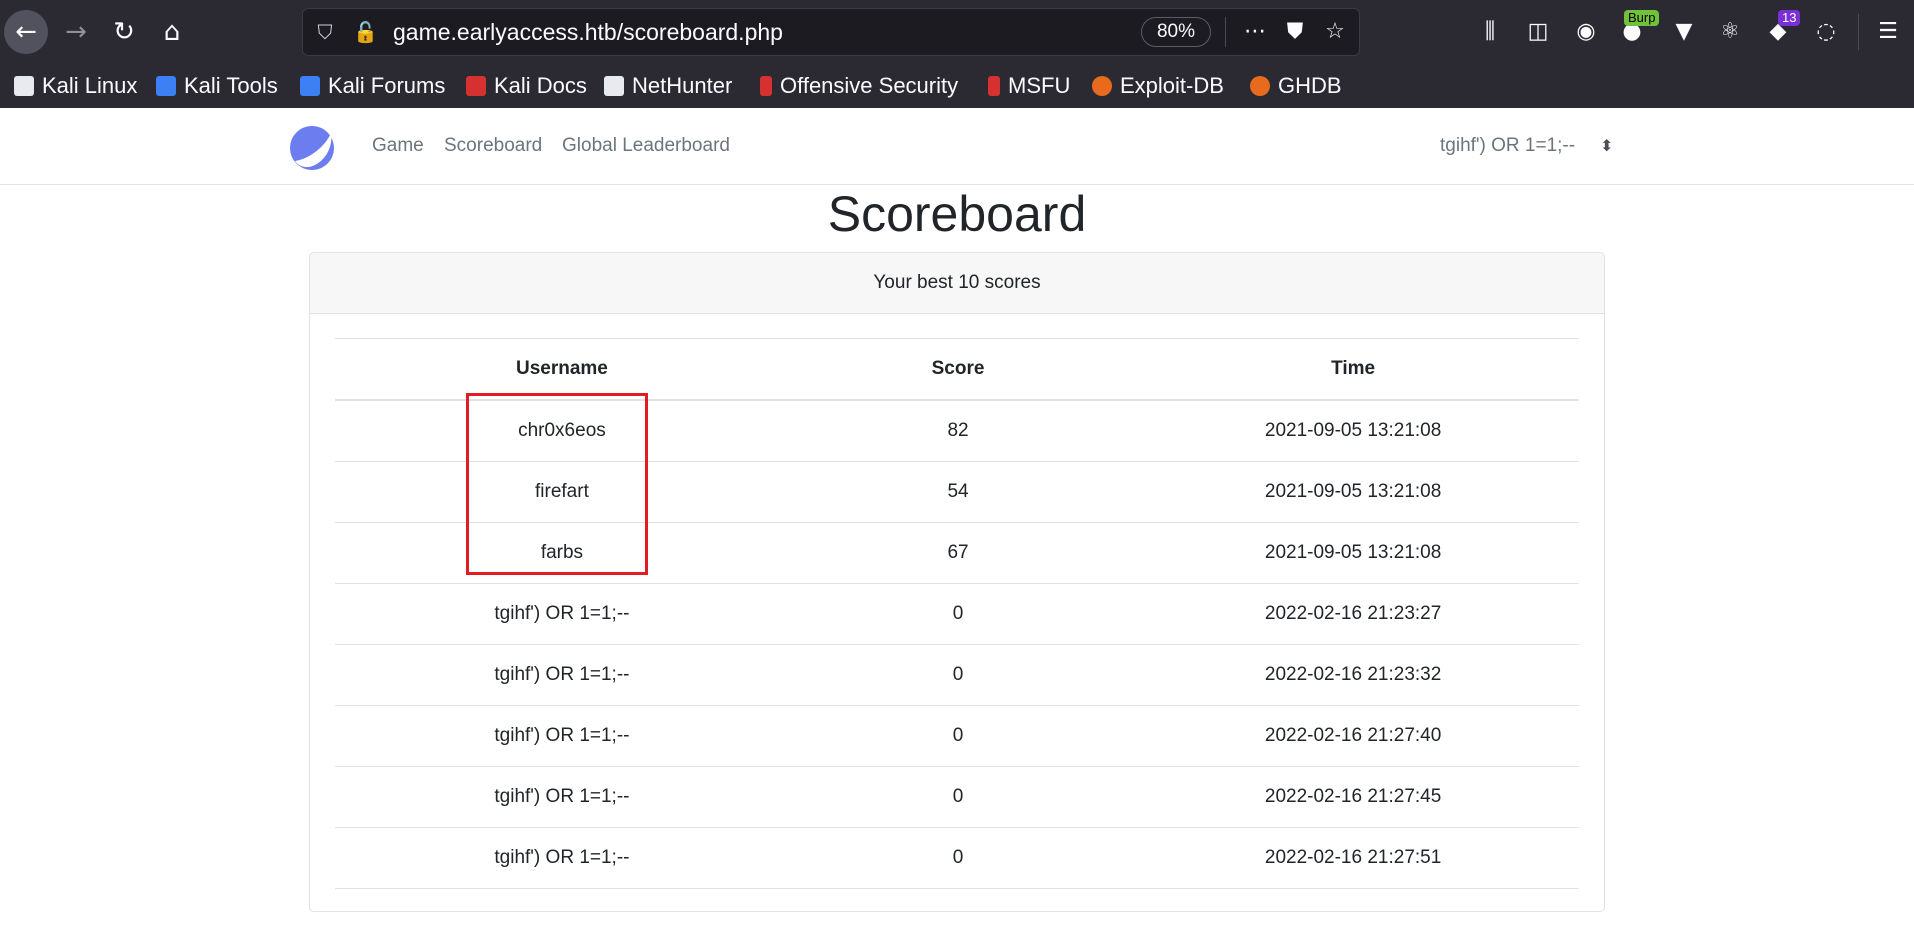  Describe the element at coordinates (1335, 32) in the screenshot. I see `star-icon: ☆` at that location.